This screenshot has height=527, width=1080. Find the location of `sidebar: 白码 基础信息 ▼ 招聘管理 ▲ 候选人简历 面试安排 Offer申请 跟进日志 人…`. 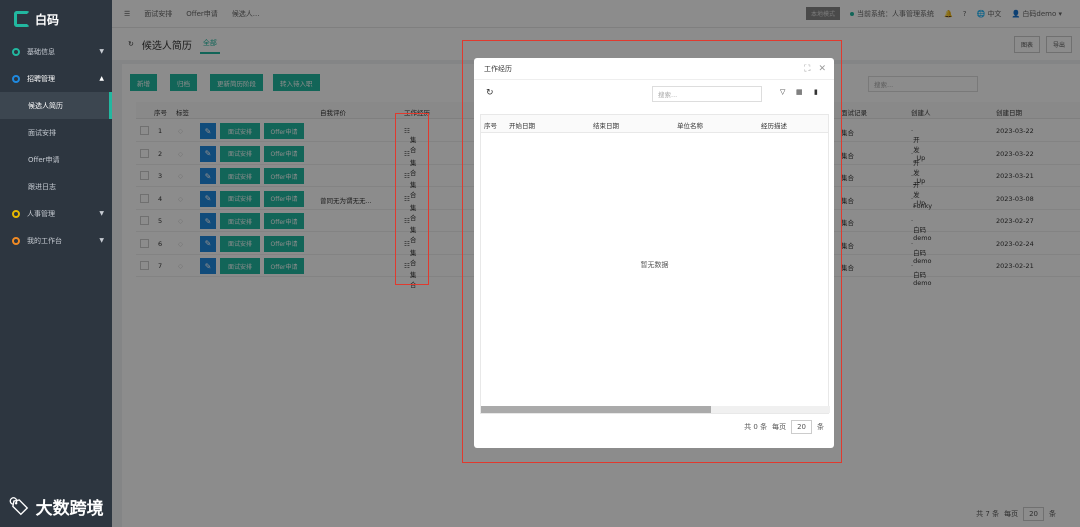

sidebar: 白码 基础信息 ▼ 招聘管理 ▲ 候选人简历 面试安排 Offer申请 跟进日志 人… is located at coordinates (56, 263).